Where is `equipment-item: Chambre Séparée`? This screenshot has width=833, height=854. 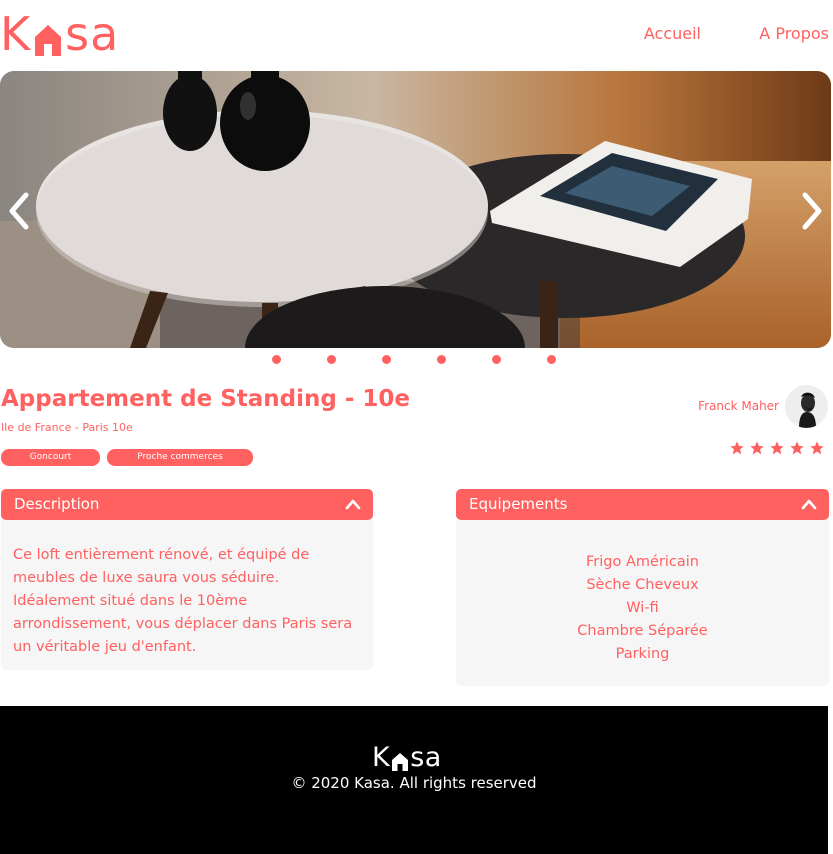
equipment-item: Chambre Séparée is located at coordinates (642, 631).